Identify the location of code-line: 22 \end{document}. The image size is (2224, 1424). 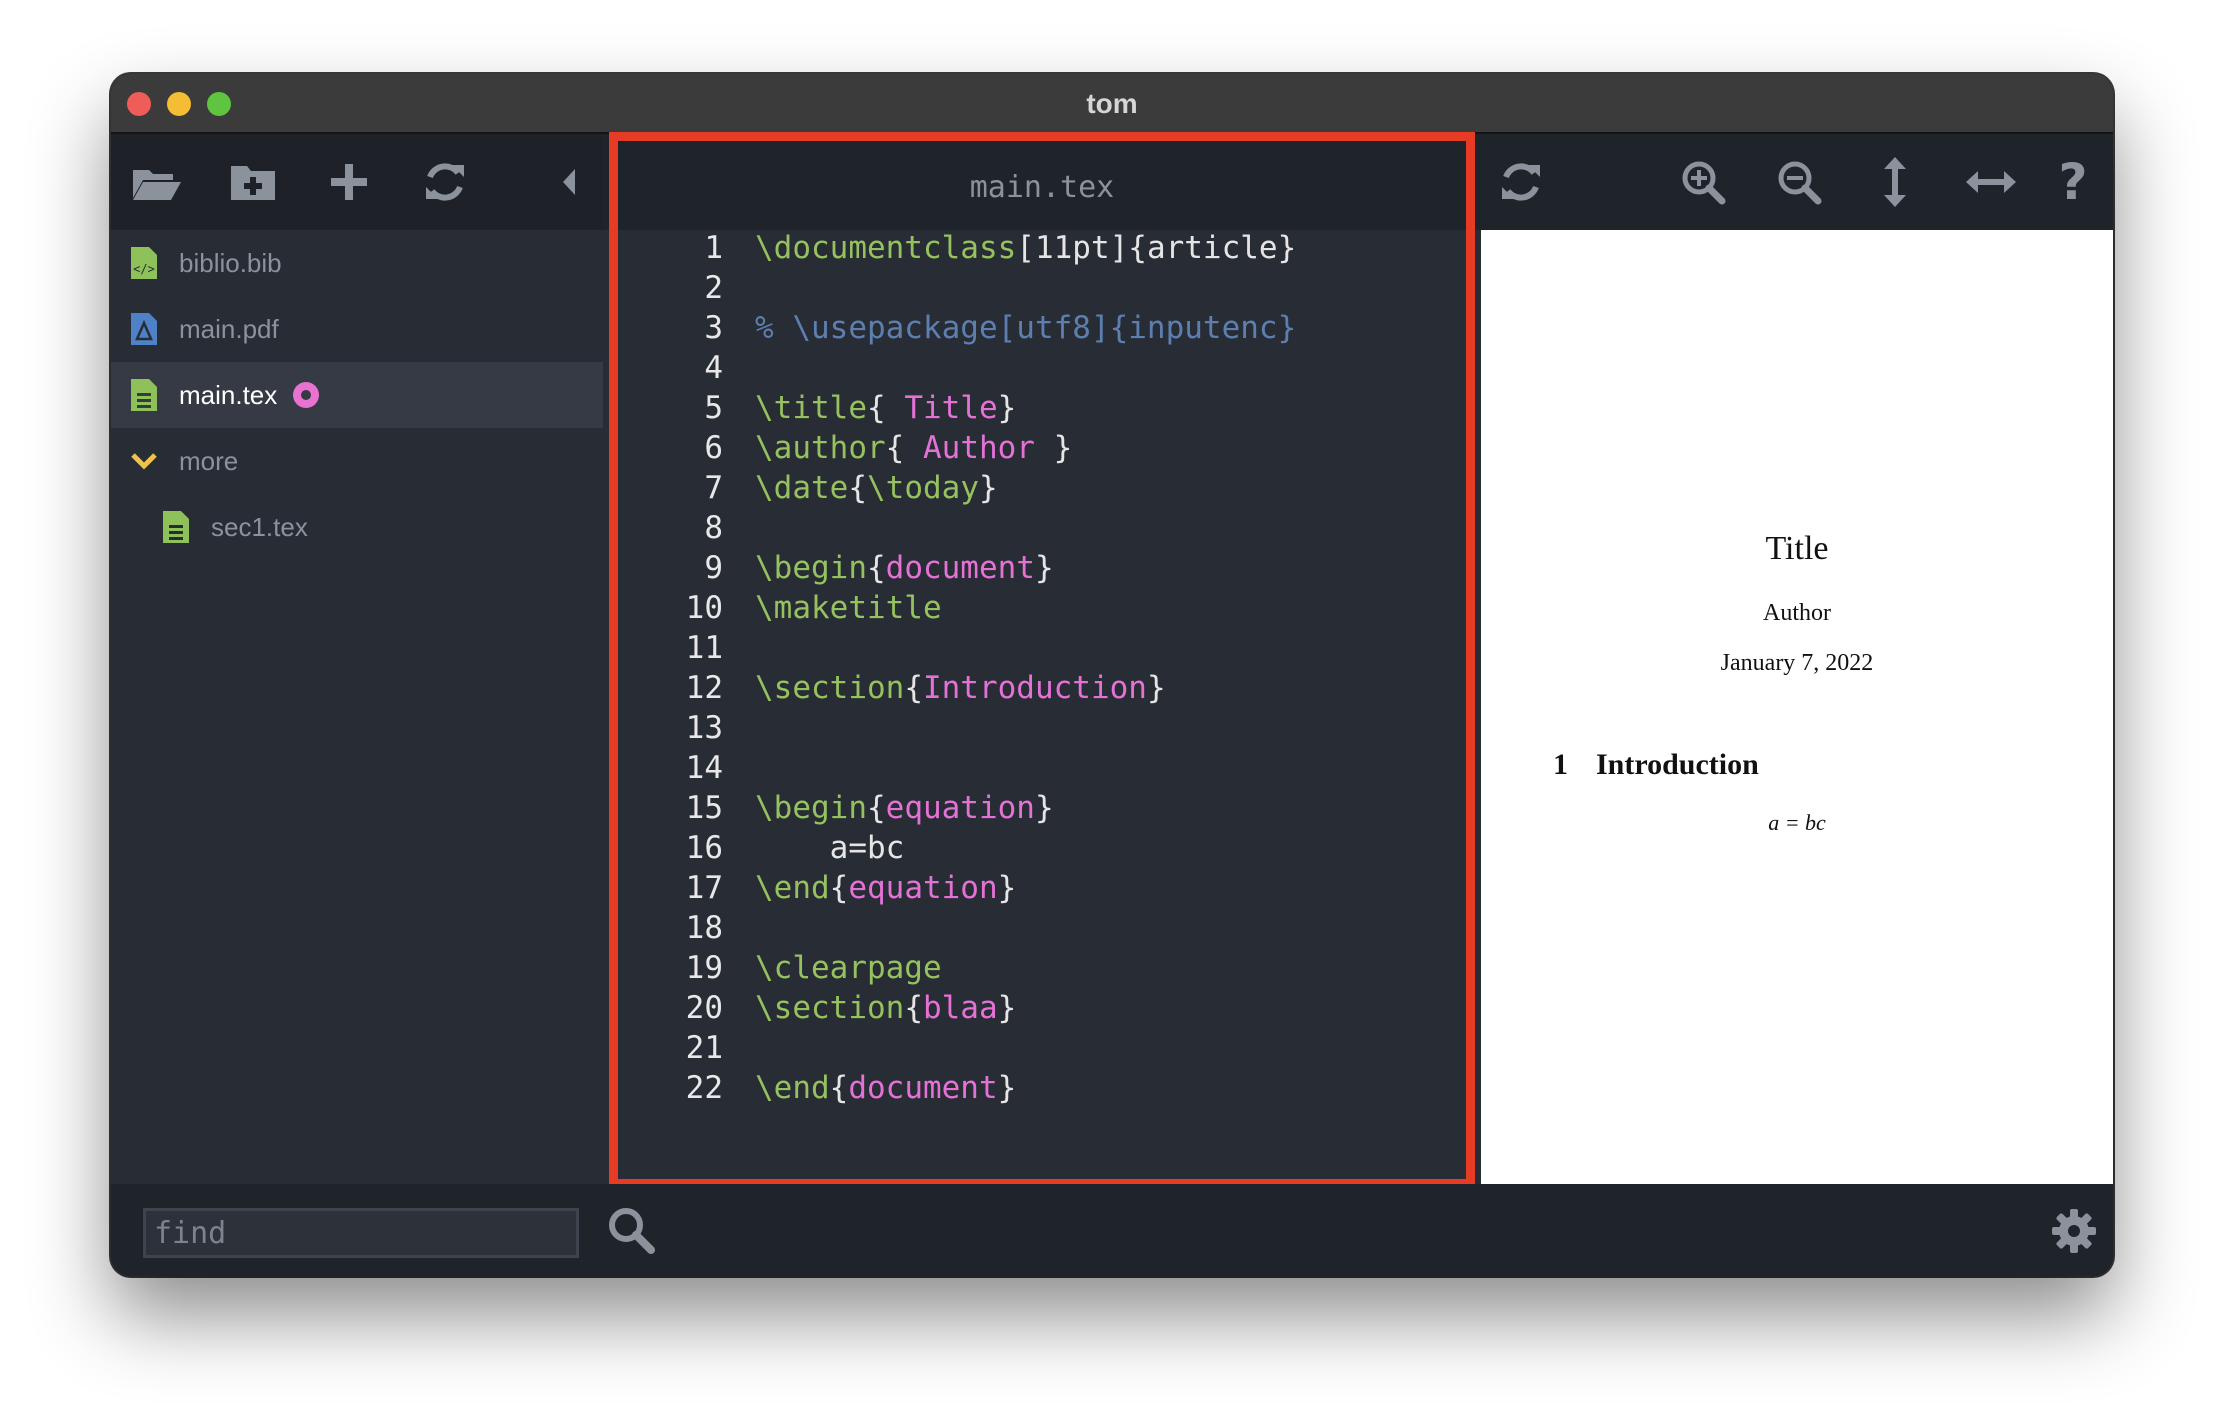
(1042, 1090).